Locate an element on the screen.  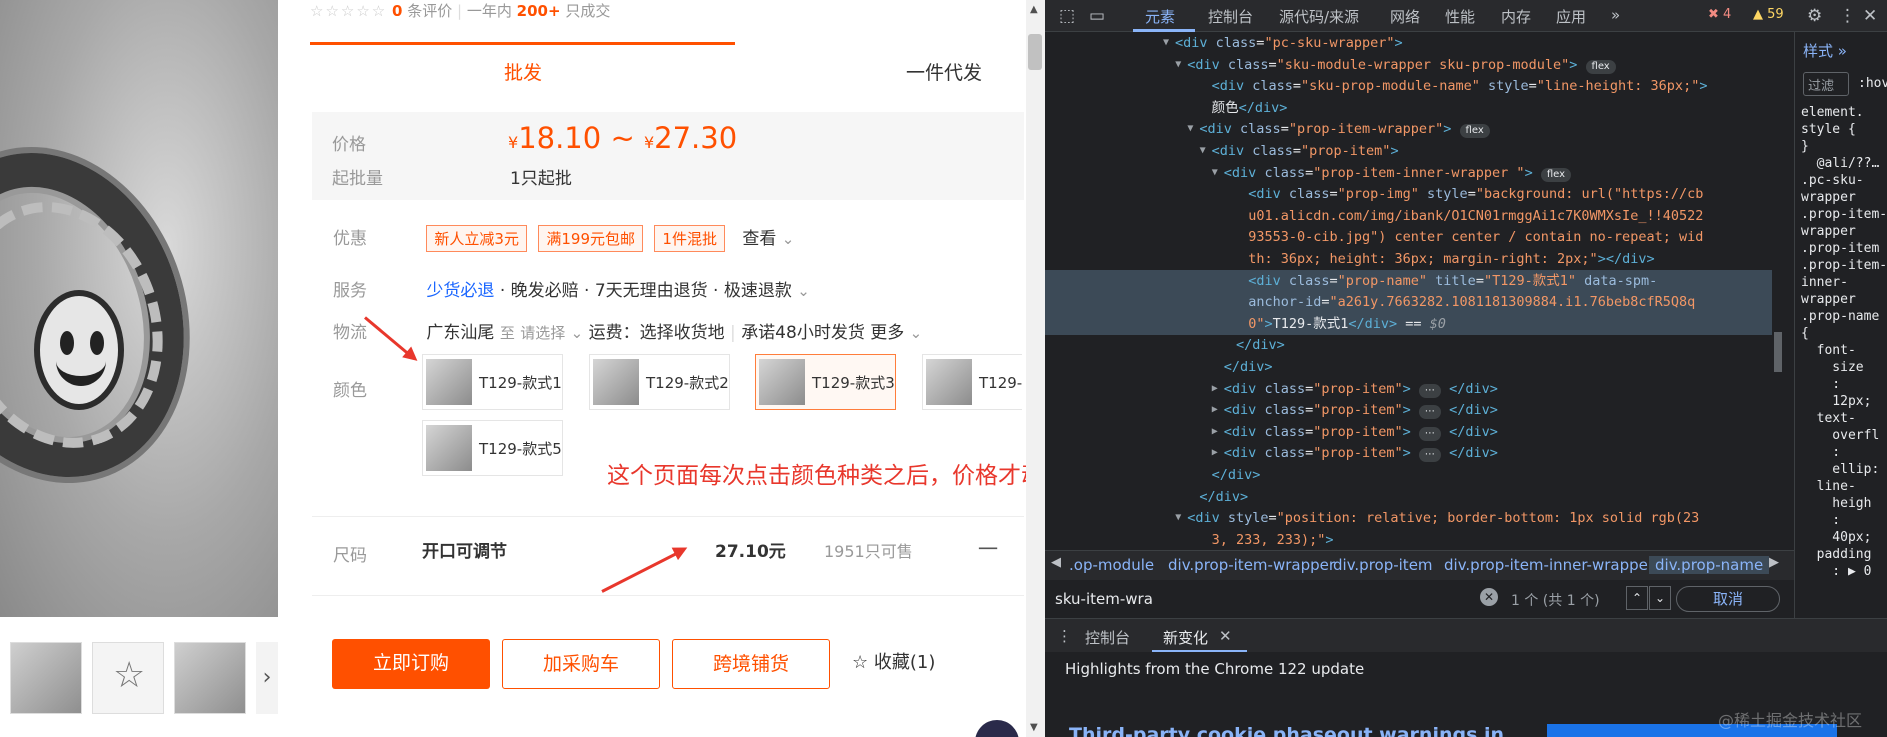
clear-icon: ✕ is located at coordinates (1489, 597).